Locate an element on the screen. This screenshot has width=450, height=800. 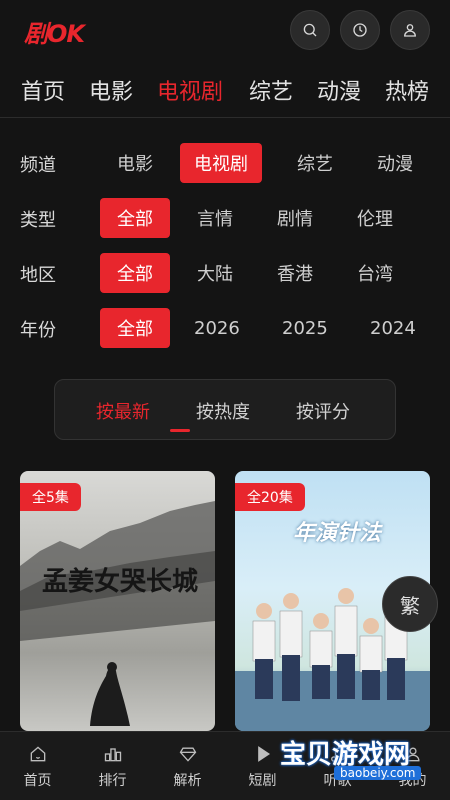
tab-variety: 综艺 is located at coordinates (271, 90).